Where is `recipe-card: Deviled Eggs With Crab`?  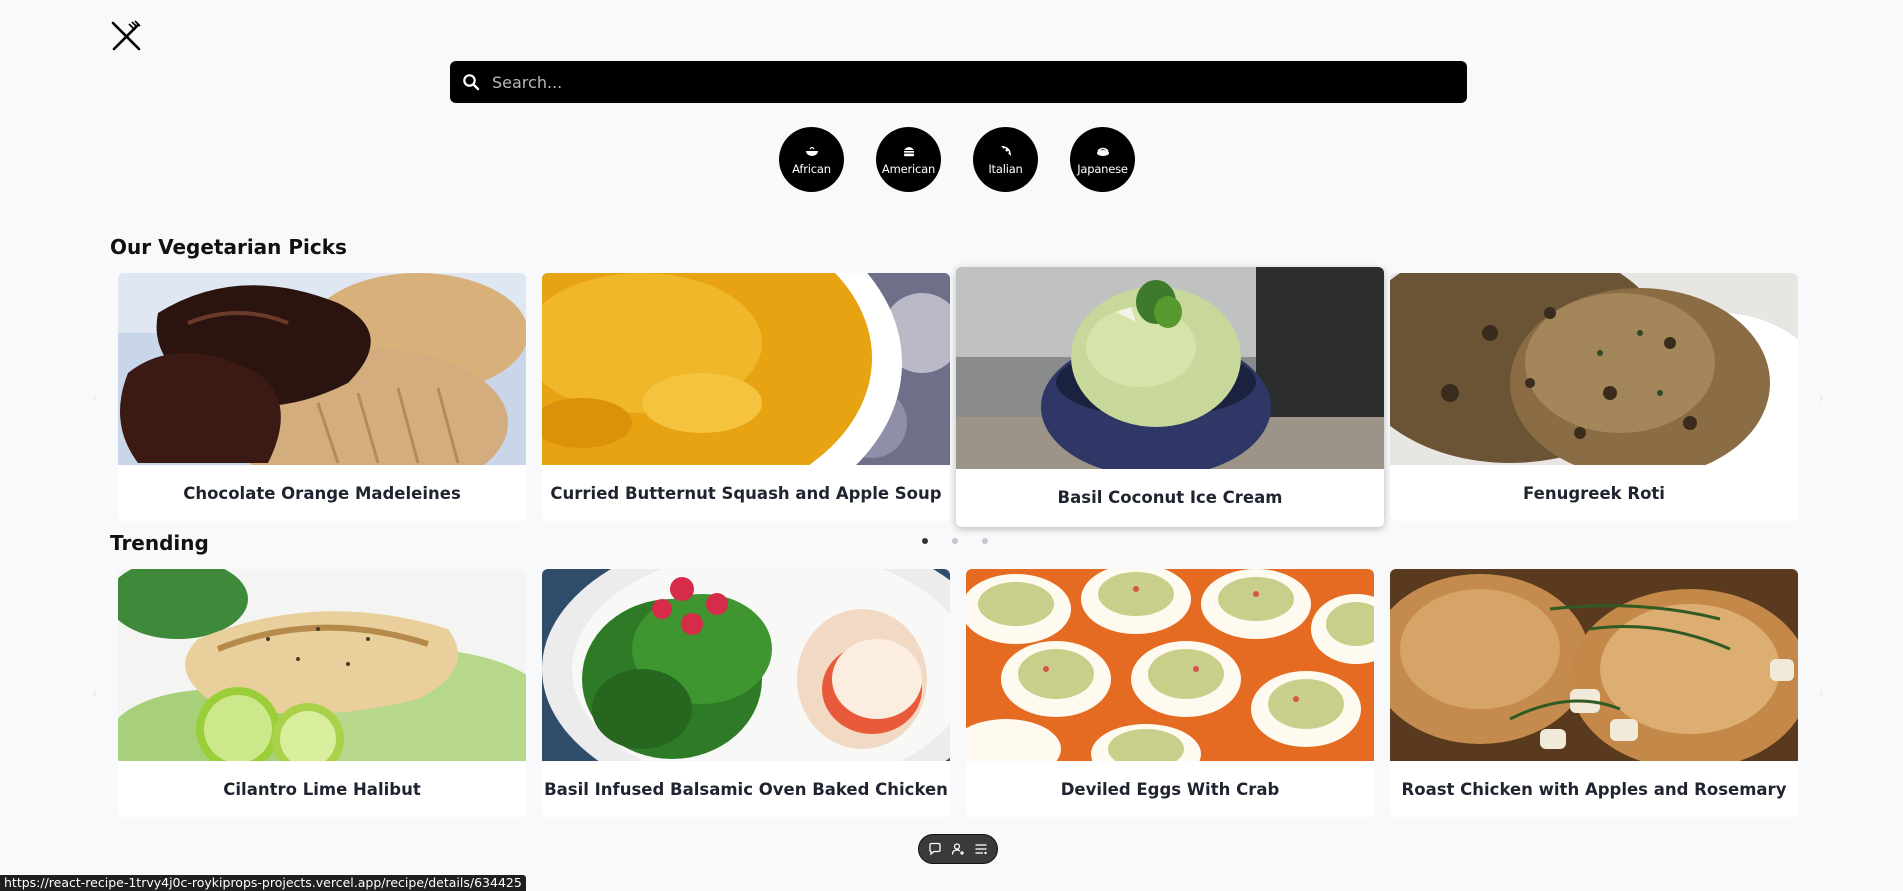
recipe-card: Deviled Eggs With Crab is located at coordinates (1170, 693).